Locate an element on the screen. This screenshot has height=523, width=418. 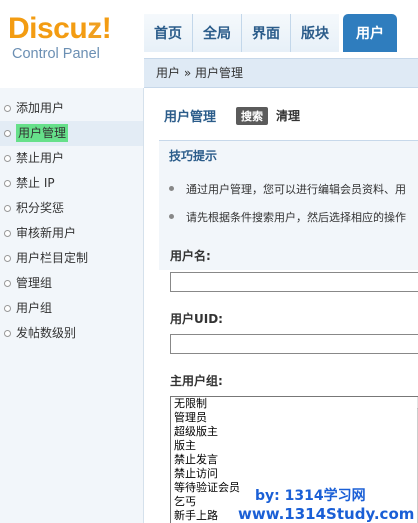
sidebar-item-user-manage: 用户管理 is located at coordinates (71, 133).